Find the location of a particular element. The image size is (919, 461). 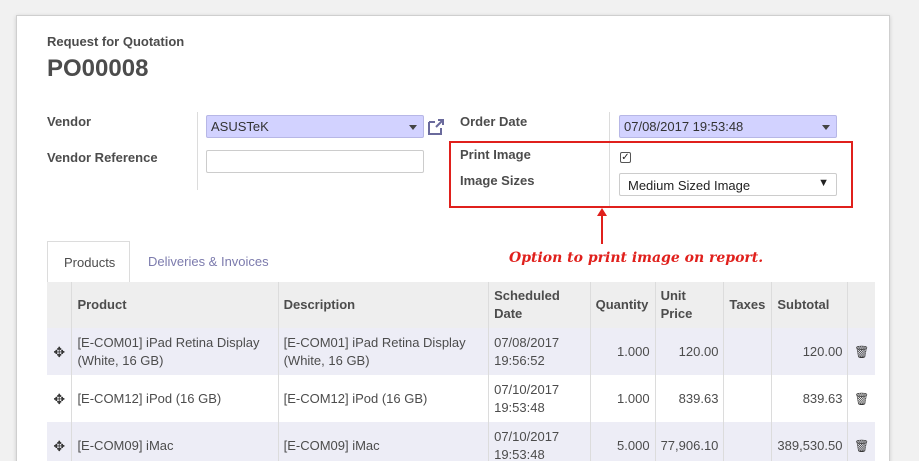

header-handle is located at coordinates (59, 305).